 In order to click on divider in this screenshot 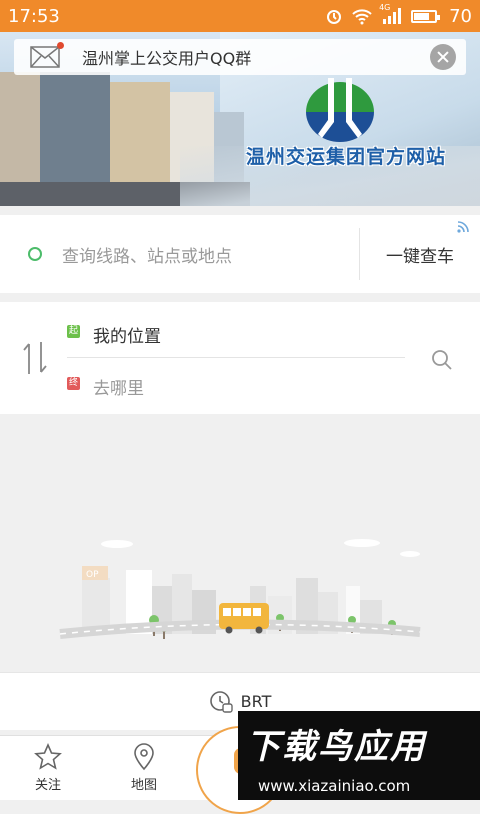, I will do `click(236, 357)`.